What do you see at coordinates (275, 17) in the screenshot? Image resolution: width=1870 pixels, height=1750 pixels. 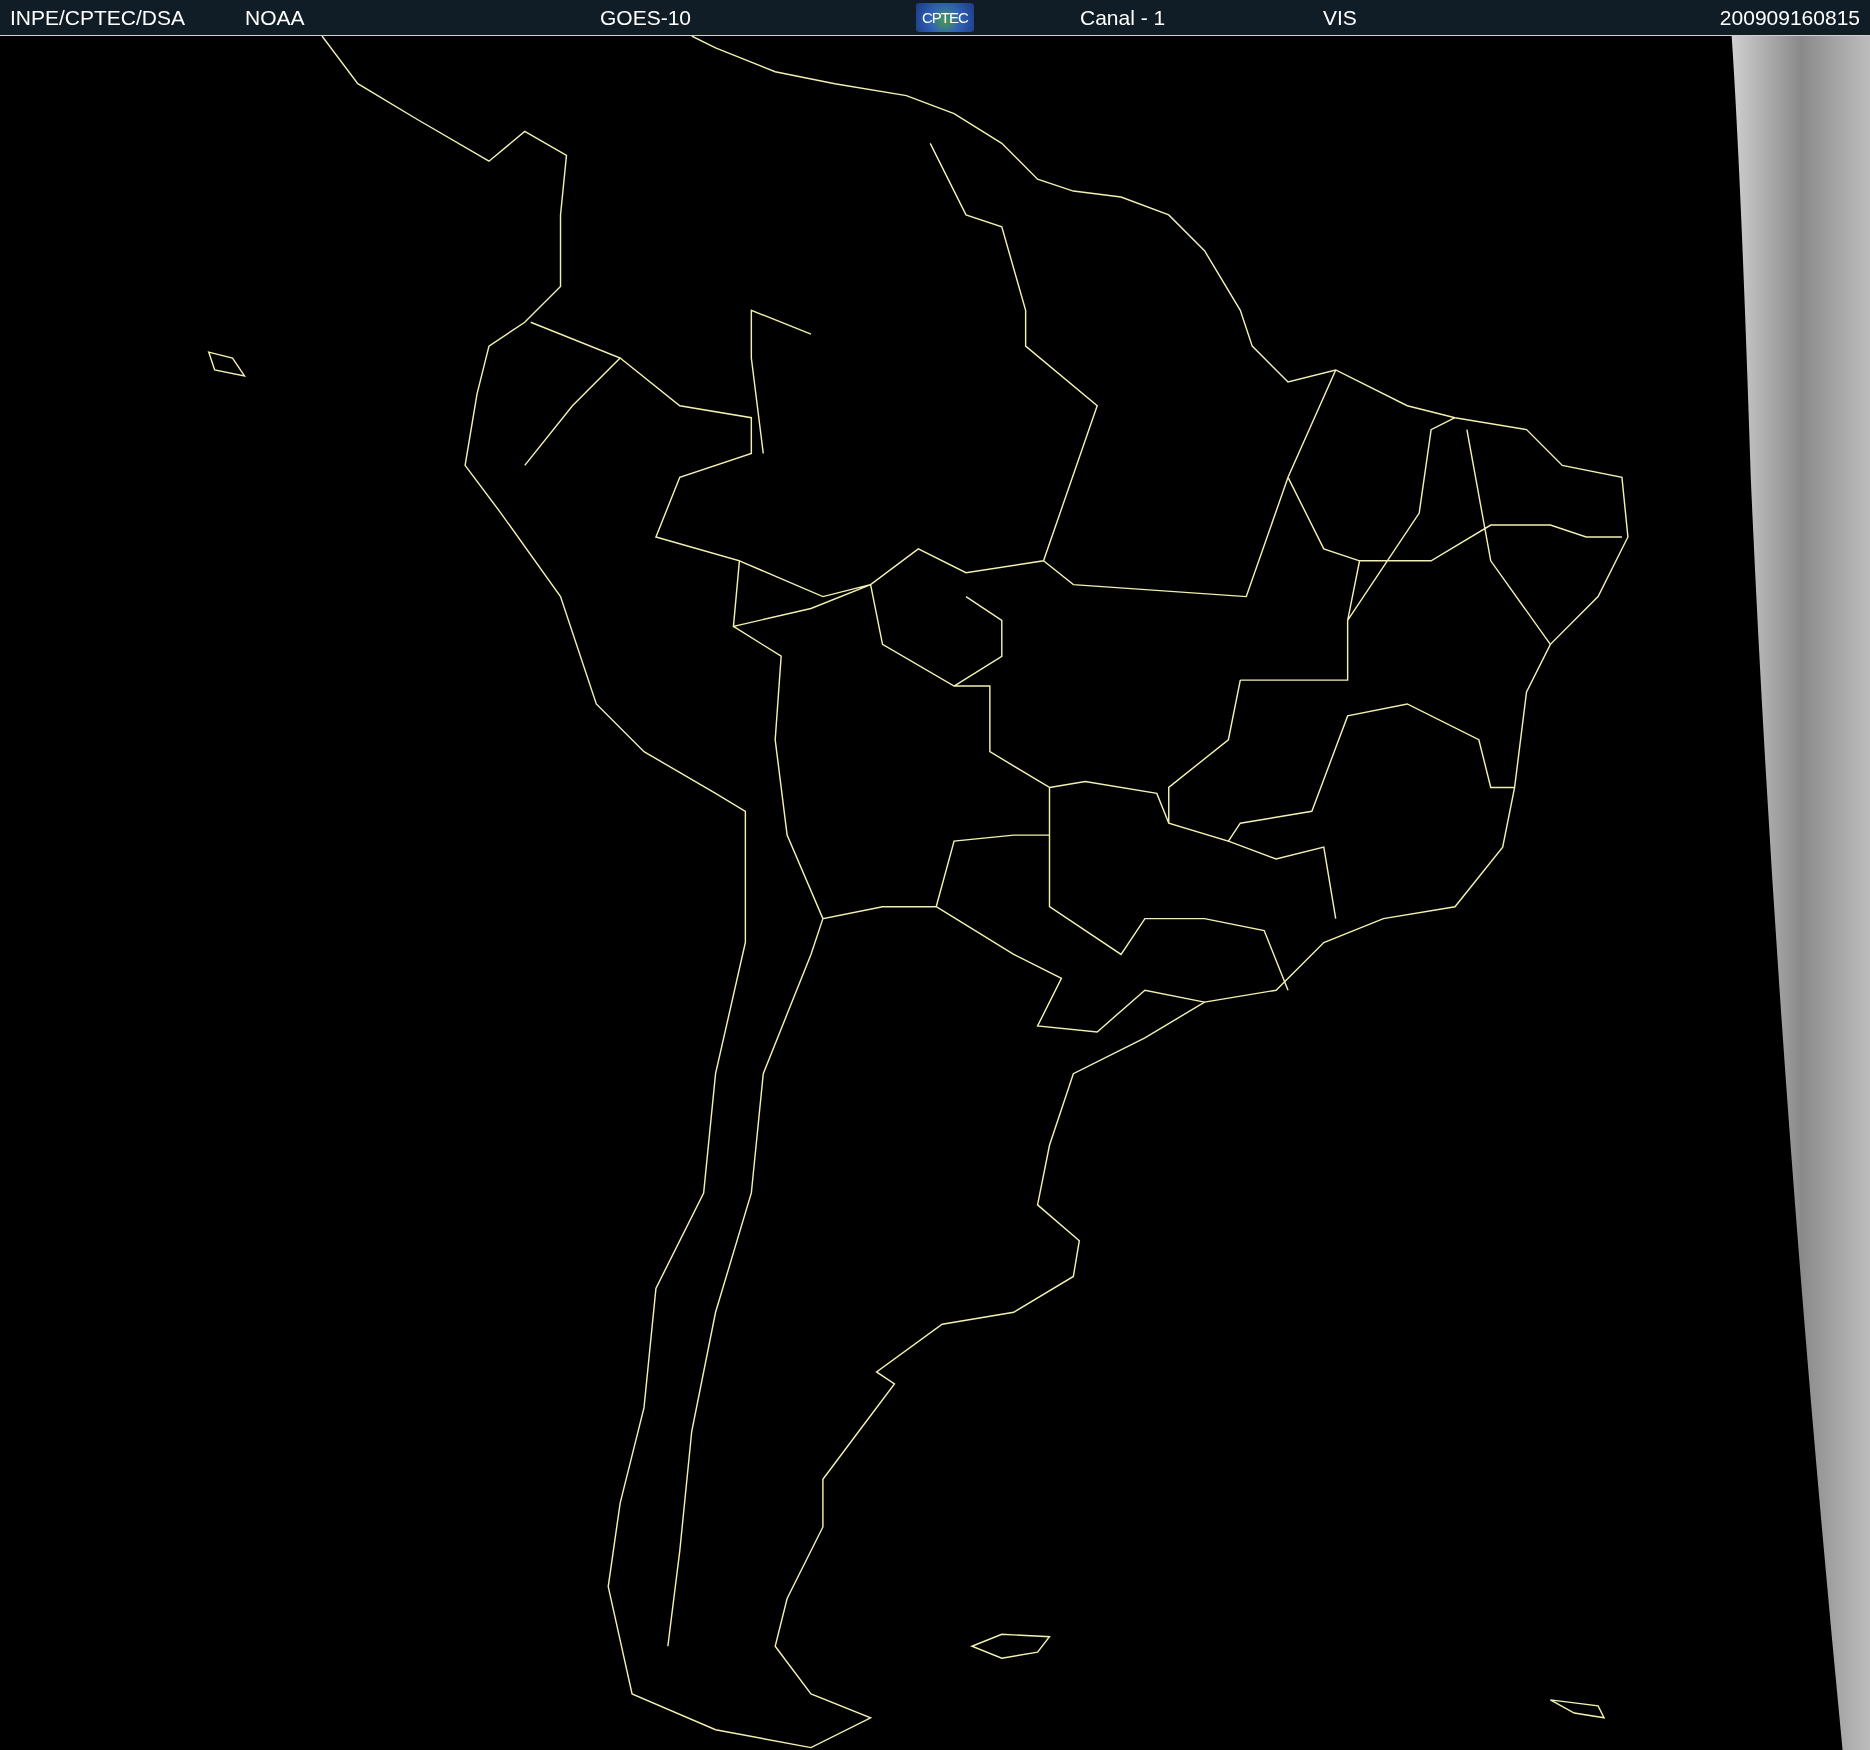 I see `agency-label: NOAA` at bounding box center [275, 17].